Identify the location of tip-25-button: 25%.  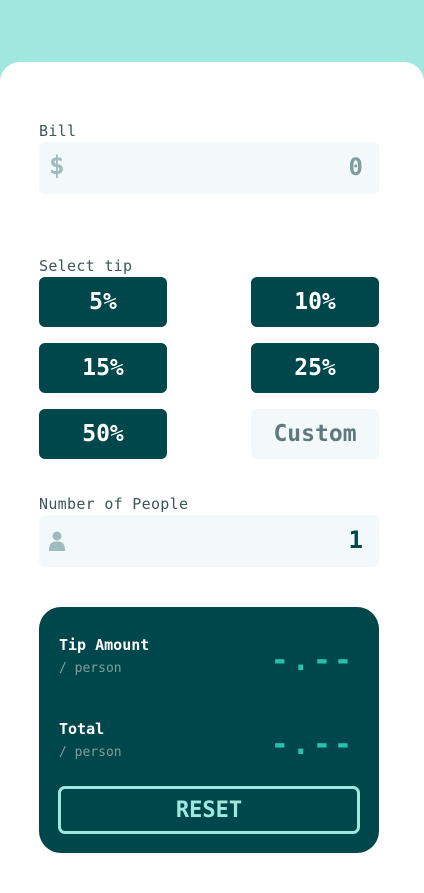
(315, 368).